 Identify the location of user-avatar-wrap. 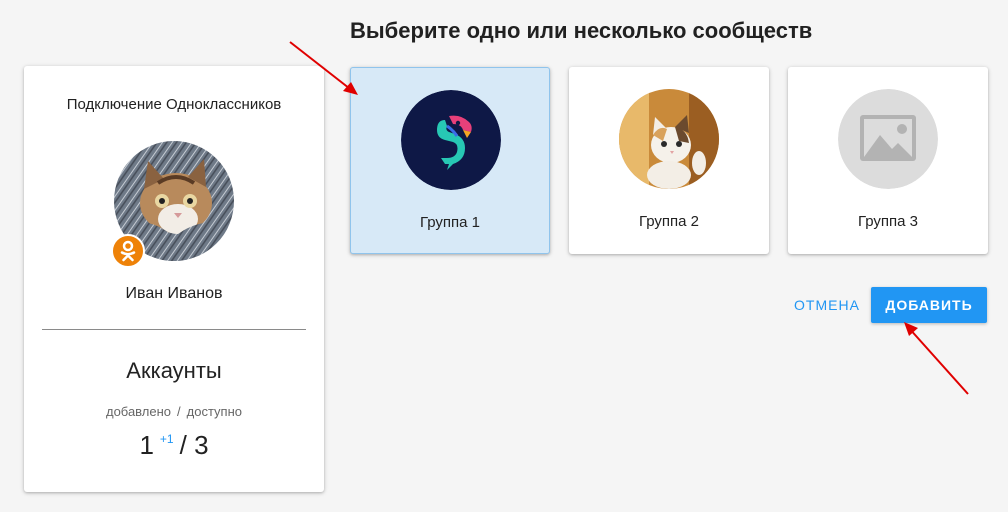
(172, 204).